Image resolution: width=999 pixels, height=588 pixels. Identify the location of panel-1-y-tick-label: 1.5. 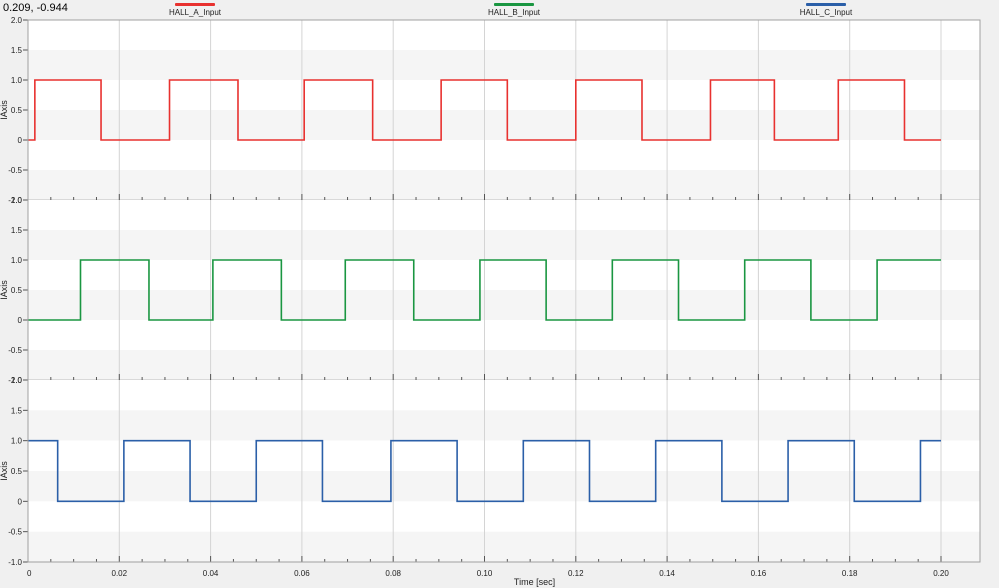
(17, 50).